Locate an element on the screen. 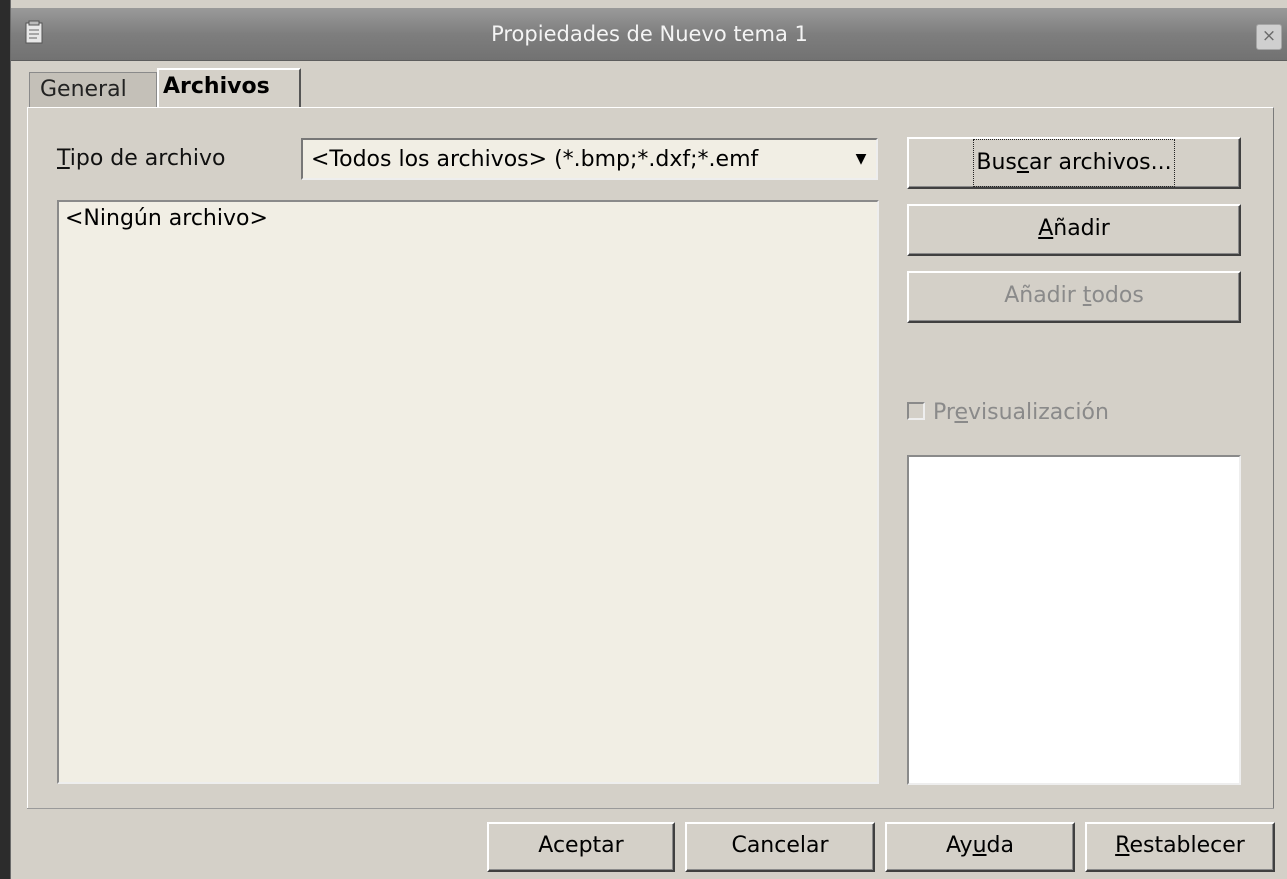 This screenshot has height=879, width=1287. add-button: Añadir is located at coordinates (1074, 230).